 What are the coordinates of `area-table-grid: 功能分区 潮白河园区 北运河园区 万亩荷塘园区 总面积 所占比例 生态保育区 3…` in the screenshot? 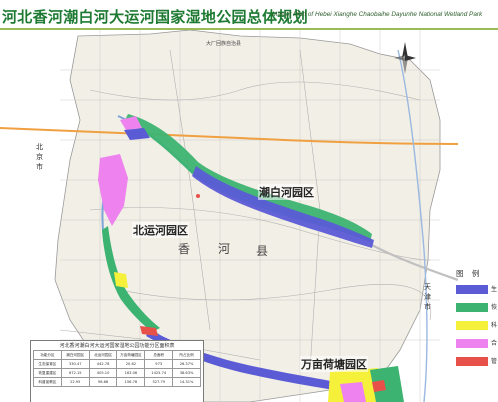 It's located at (117, 368).